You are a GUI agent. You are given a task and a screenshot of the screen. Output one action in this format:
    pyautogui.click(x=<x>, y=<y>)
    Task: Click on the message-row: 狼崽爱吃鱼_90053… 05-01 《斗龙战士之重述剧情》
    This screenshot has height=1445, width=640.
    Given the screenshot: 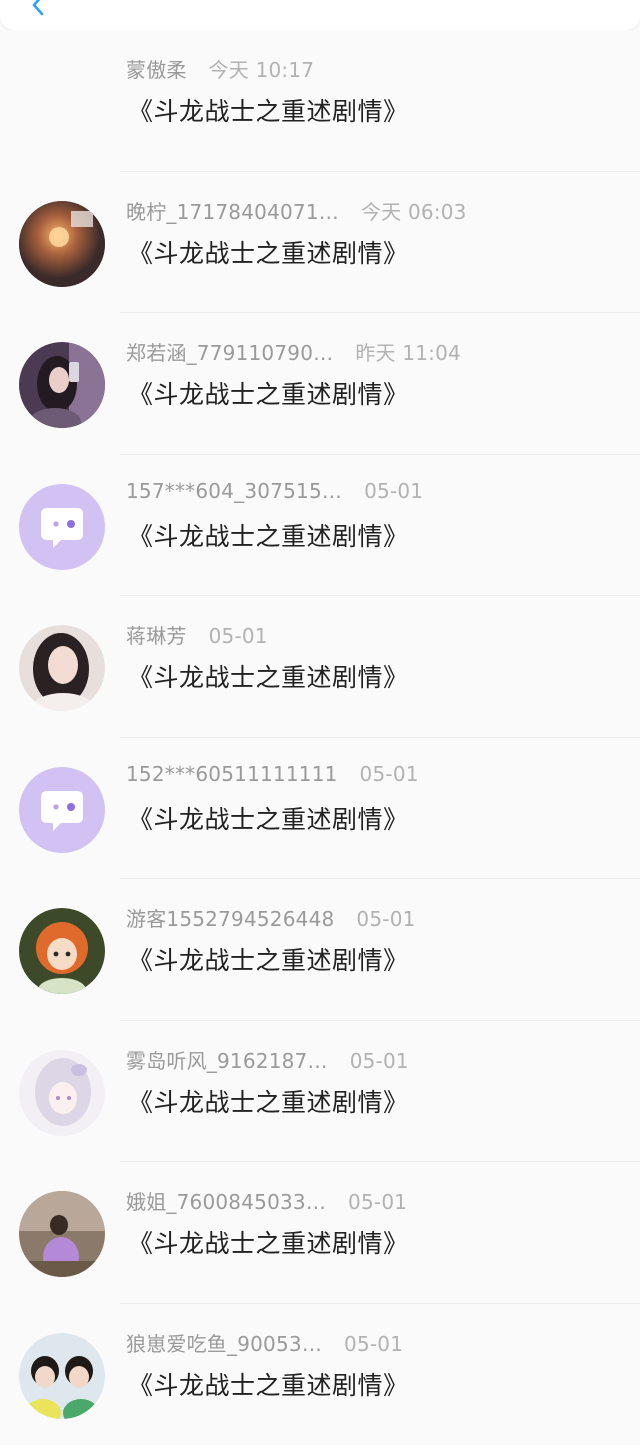 What is the action you would take?
    pyautogui.click(x=320, y=1374)
    